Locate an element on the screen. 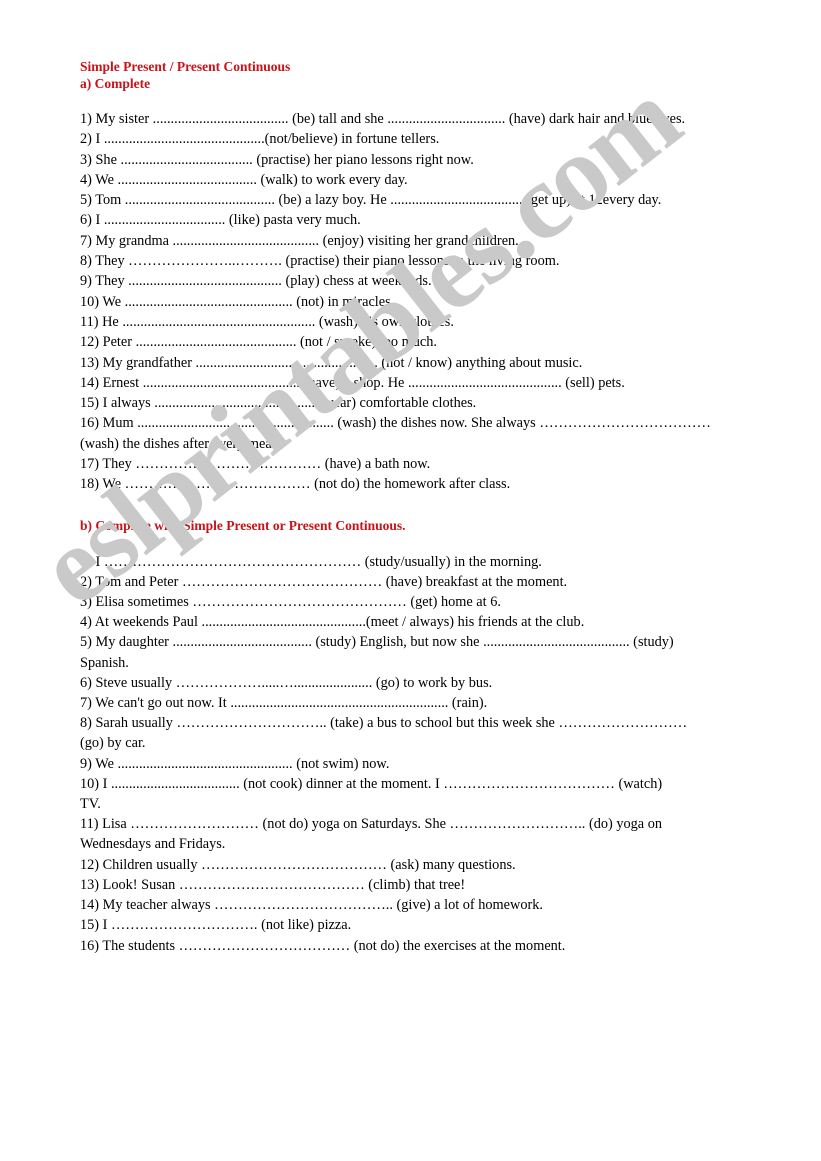  section-a-instruction: a) Complete is located at coordinates (115, 83).